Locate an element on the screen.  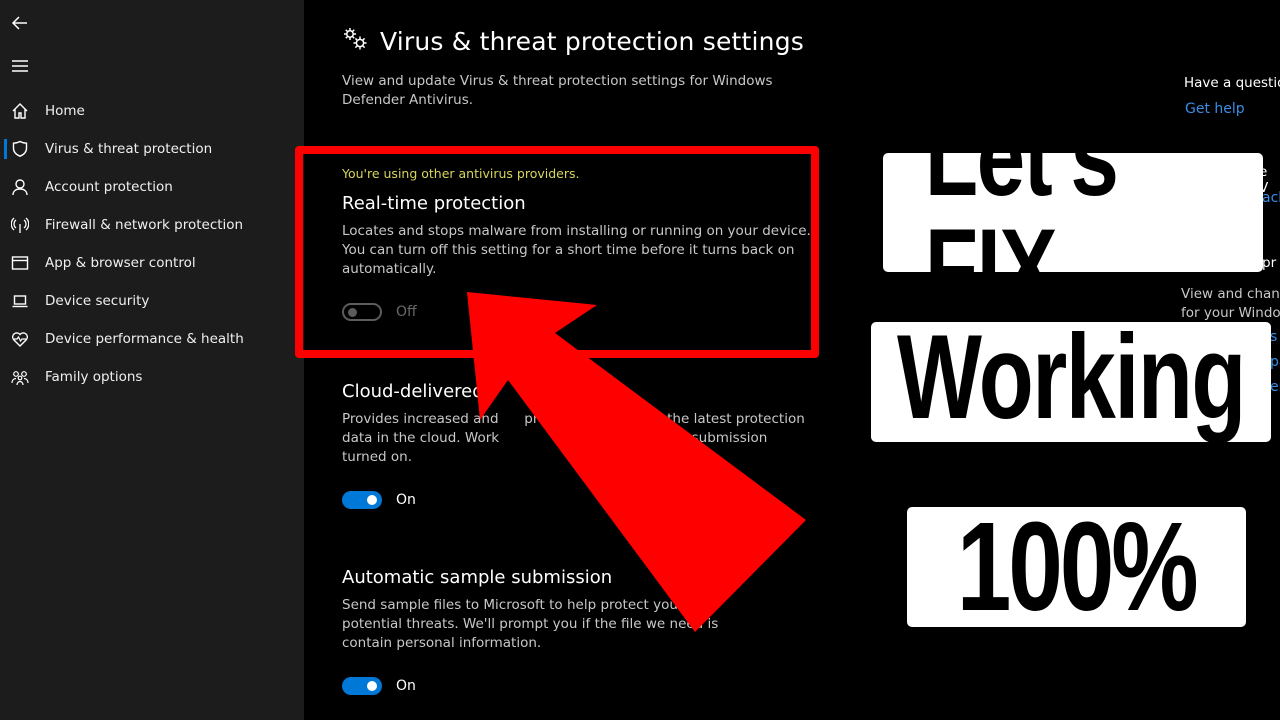
hamburger-menu-icon is located at coordinates (20, 66).